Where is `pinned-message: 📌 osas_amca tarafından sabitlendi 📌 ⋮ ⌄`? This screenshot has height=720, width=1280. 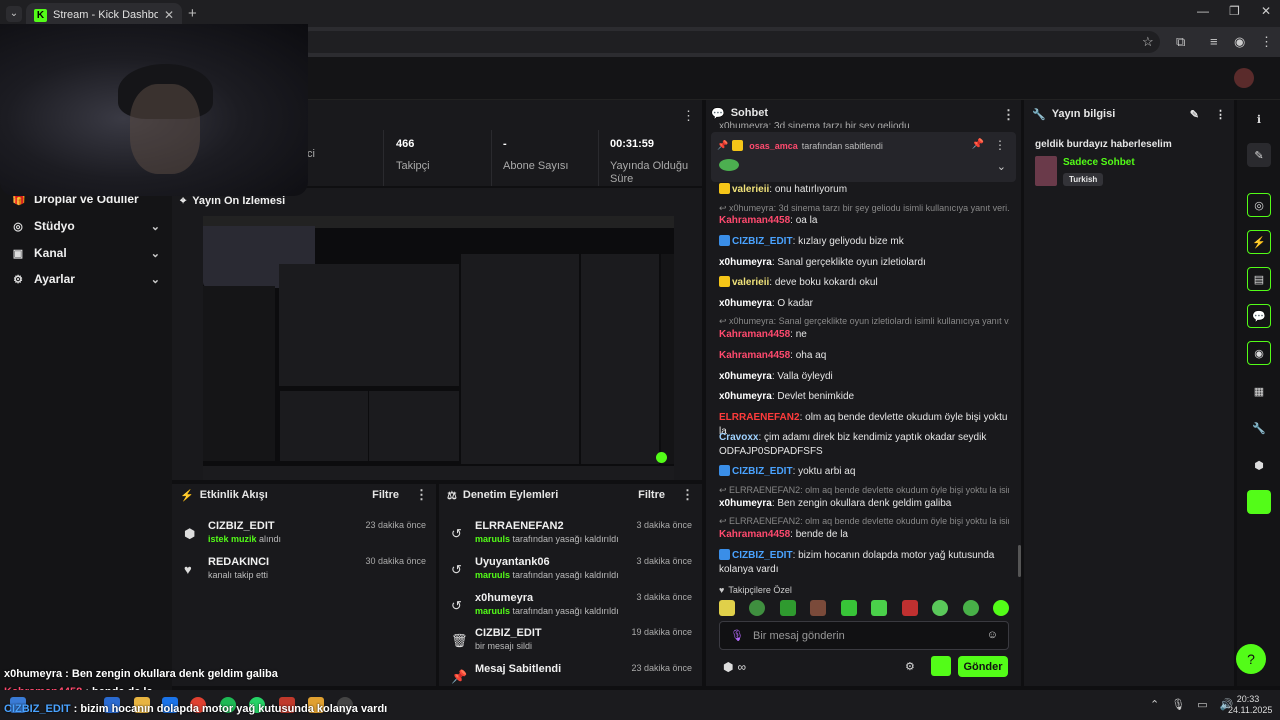 pinned-message: 📌 osas_amca tarafından sabitlendi 📌 ⋮ ⌄ is located at coordinates (863, 157).